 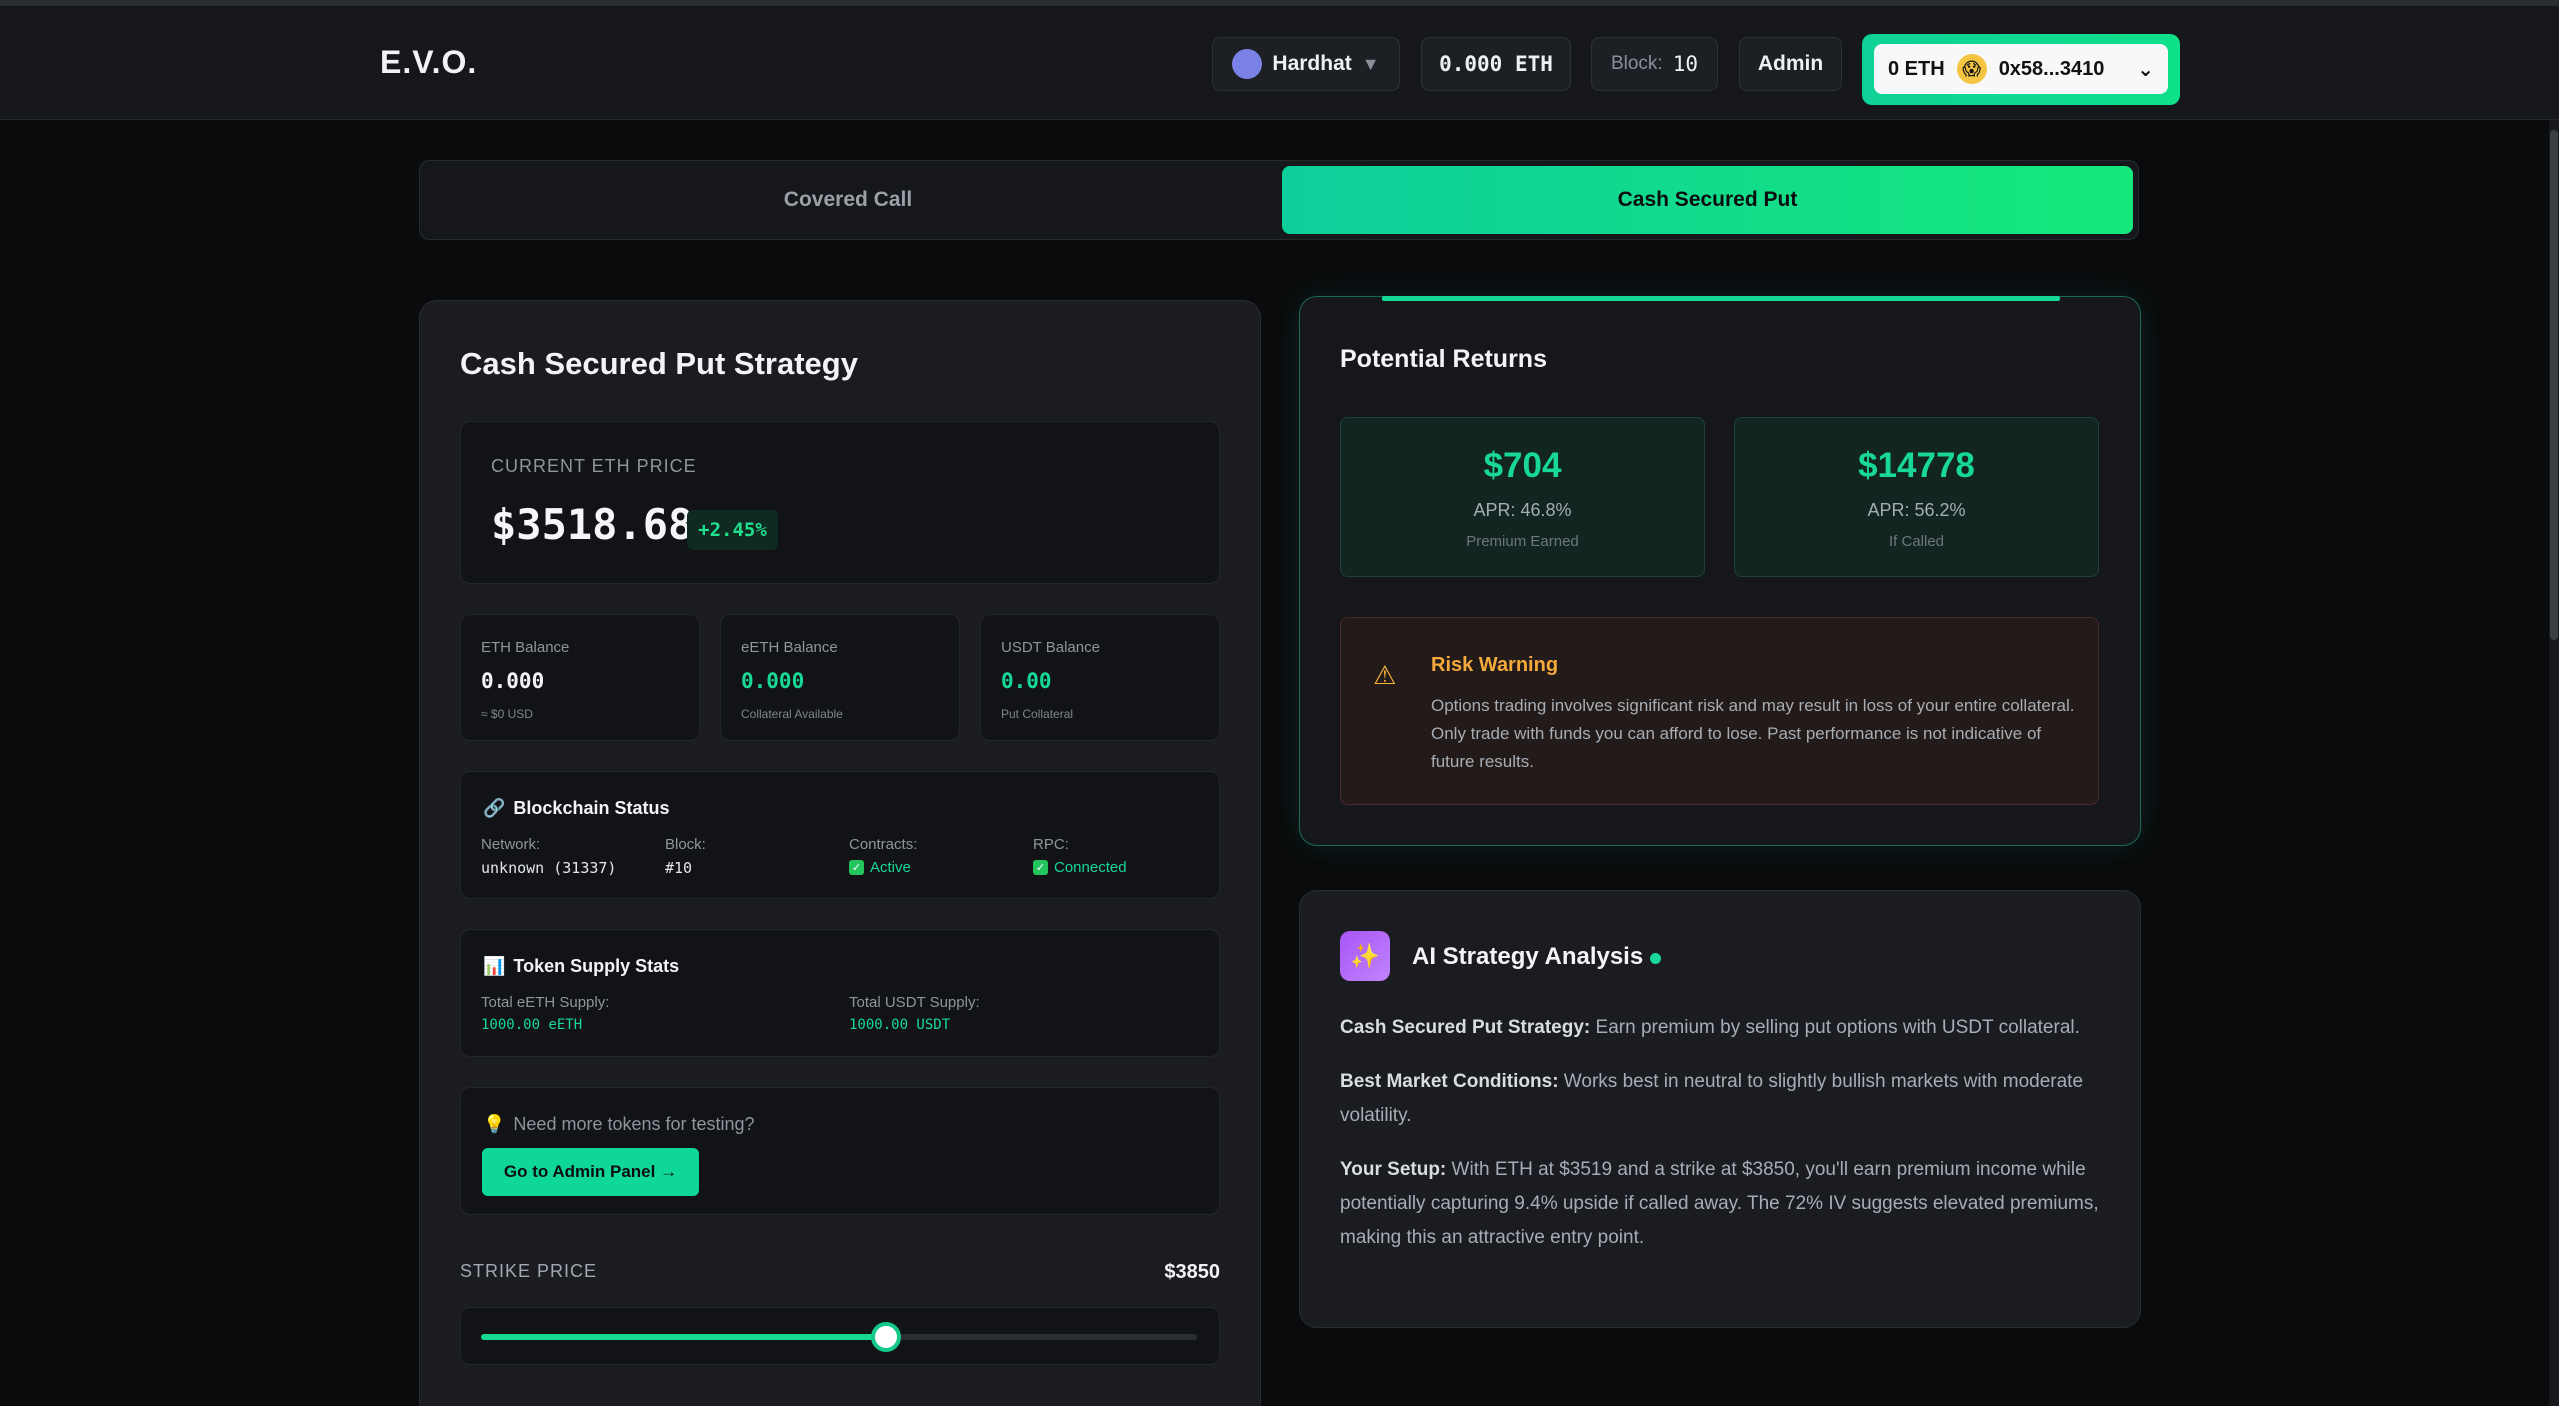 What do you see at coordinates (1449, 1081) in the screenshot?
I see `analysis-heading: Best Market Conditions:` at bounding box center [1449, 1081].